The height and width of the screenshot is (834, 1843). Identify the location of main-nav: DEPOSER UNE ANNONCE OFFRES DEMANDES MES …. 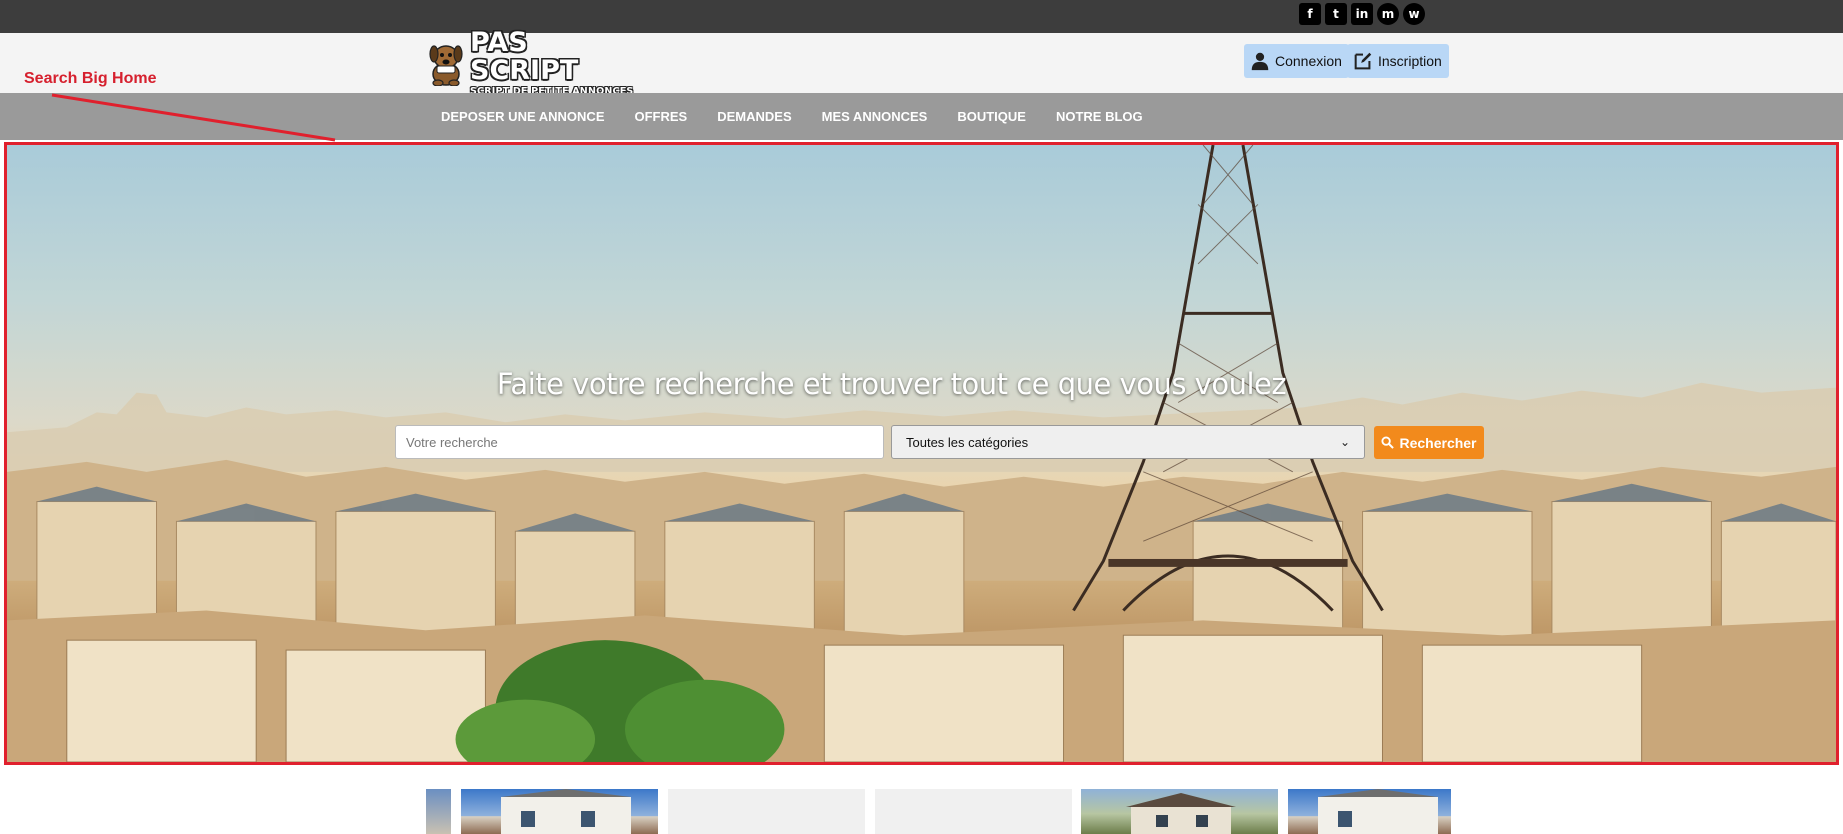
(921, 116).